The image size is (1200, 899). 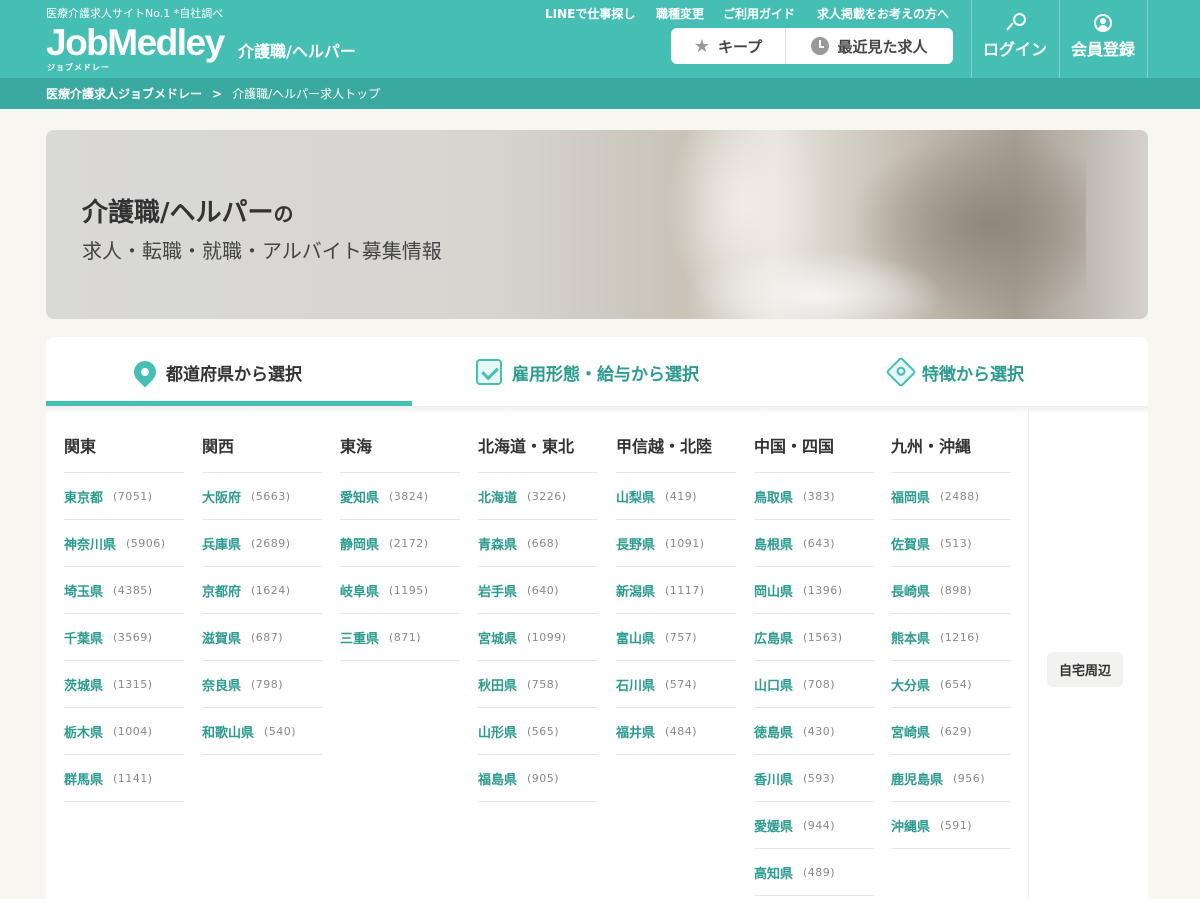 I want to click on region-title: 関西, so click(x=262, y=453).